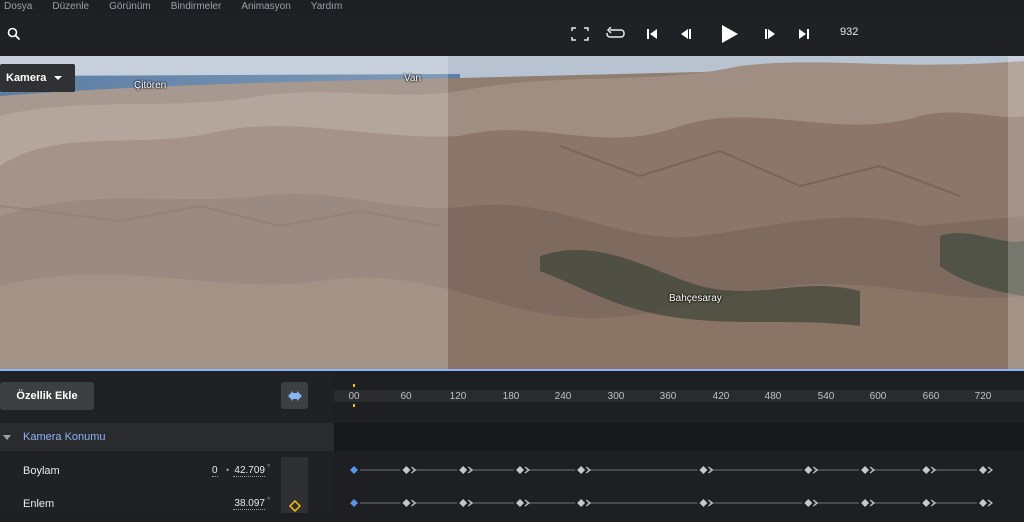 The image size is (1024, 522). I want to click on menu-edit: Düzenle, so click(70, 7).